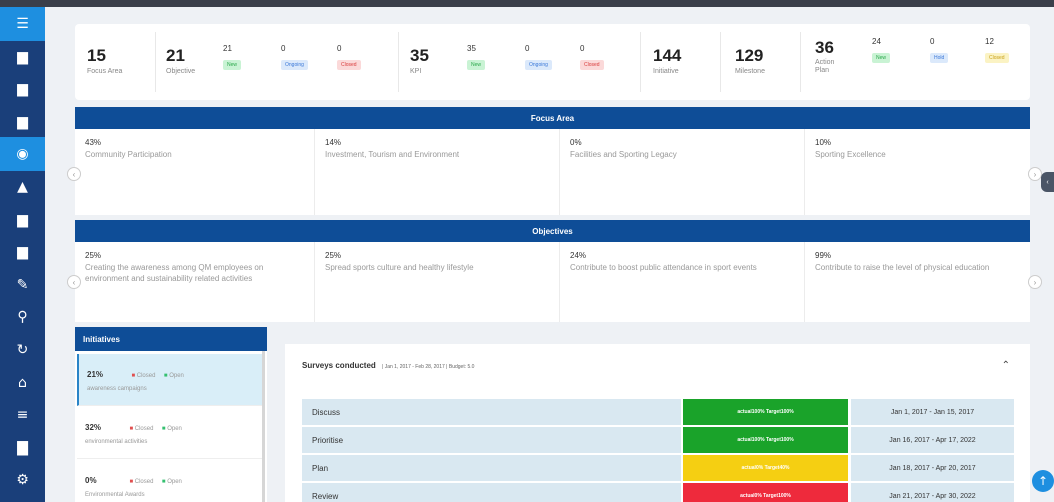 This screenshot has width=1054, height=502. Describe the element at coordinates (491, 468) in the screenshot. I see `phase-name: Plan` at that location.